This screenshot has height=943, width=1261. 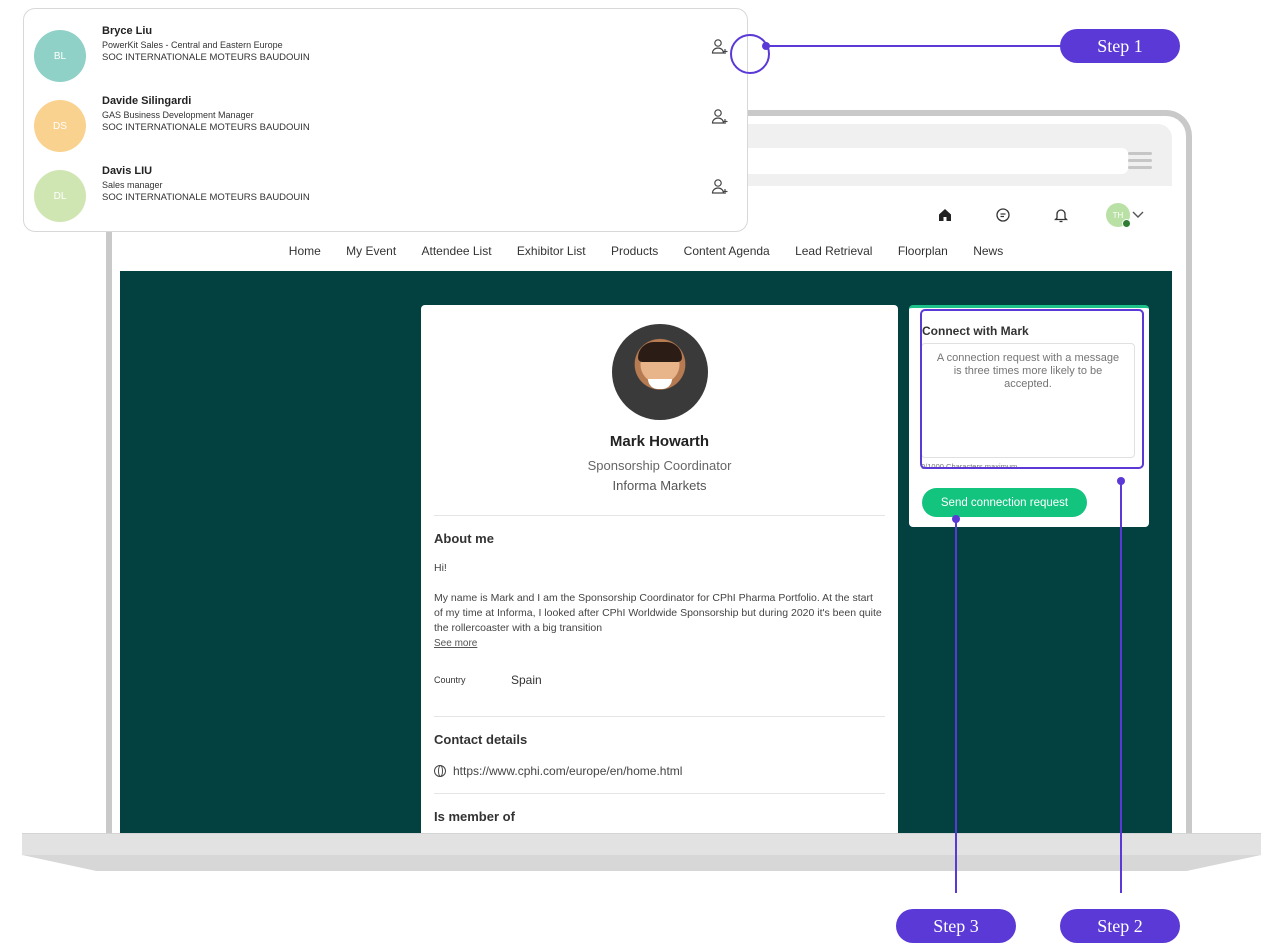 I want to click on send-connection-request-button: Send connection request, so click(x=1004, y=502).